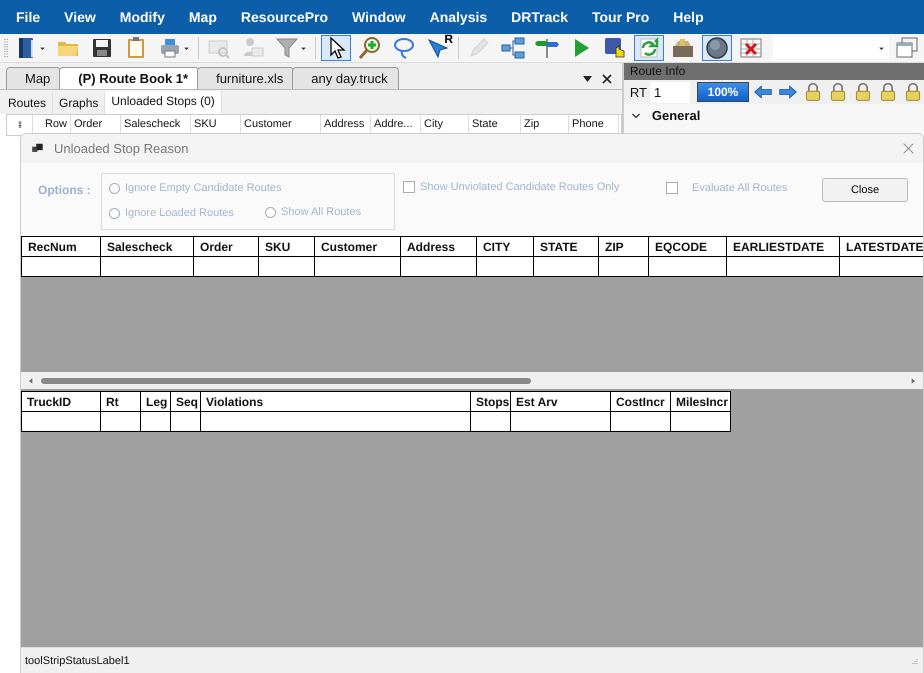 The height and width of the screenshot is (673, 924). Describe the element at coordinates (539, 17) in the screenshot. I see `menu-item: DRTrack` at that location.